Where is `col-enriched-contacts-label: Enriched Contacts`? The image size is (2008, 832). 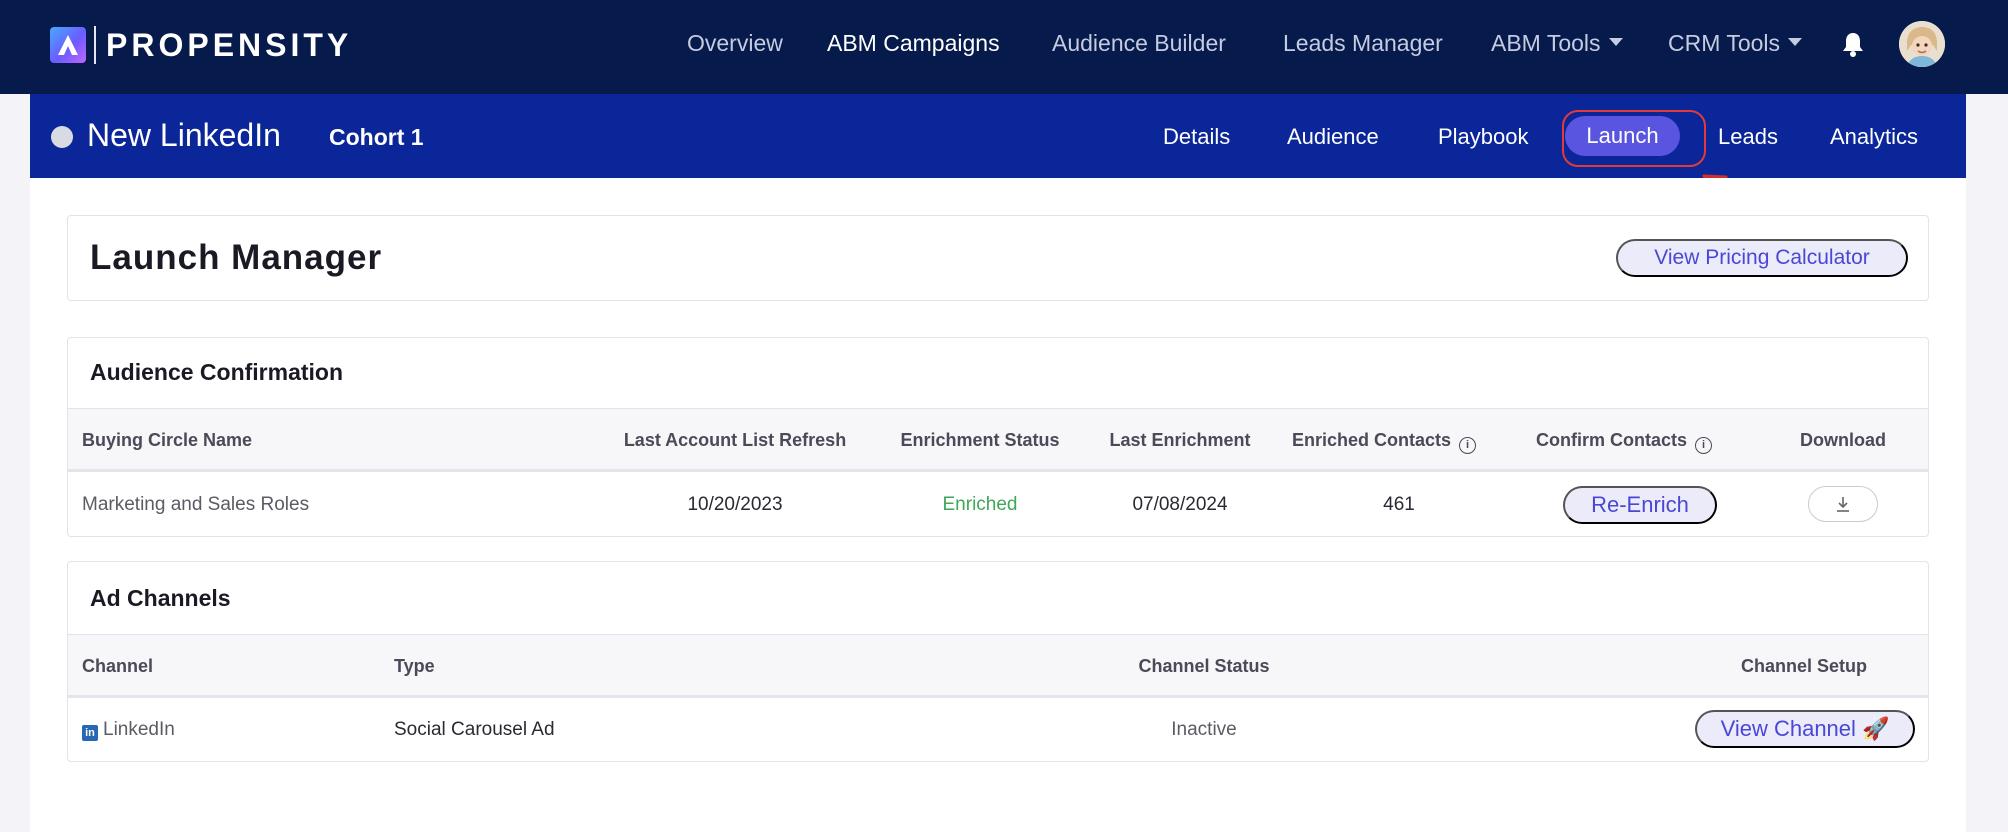
col-enriched-contacts-label: Enriched Contacts is located at coordinates (1372, 440).